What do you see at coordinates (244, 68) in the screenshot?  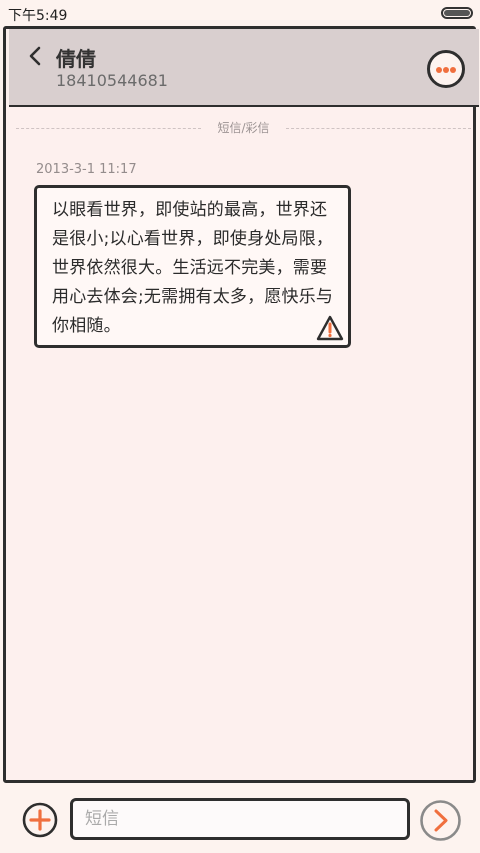 I see `conversation-header: 倩倩 18410544681` at bounding box center [244, 68].